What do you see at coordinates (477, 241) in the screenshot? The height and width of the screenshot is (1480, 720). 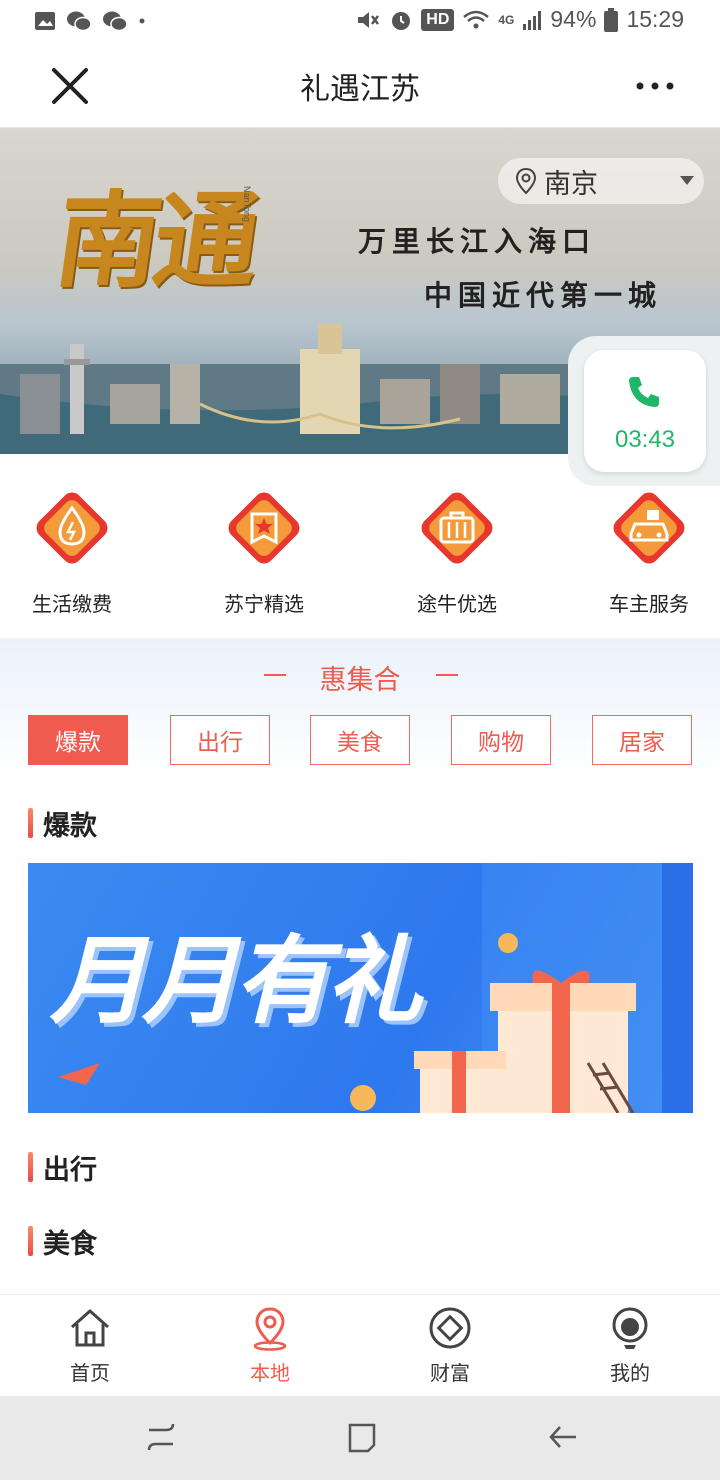 I see `banner-slogan-line1: 万里长江入海口` at bounding box center [477, 241].